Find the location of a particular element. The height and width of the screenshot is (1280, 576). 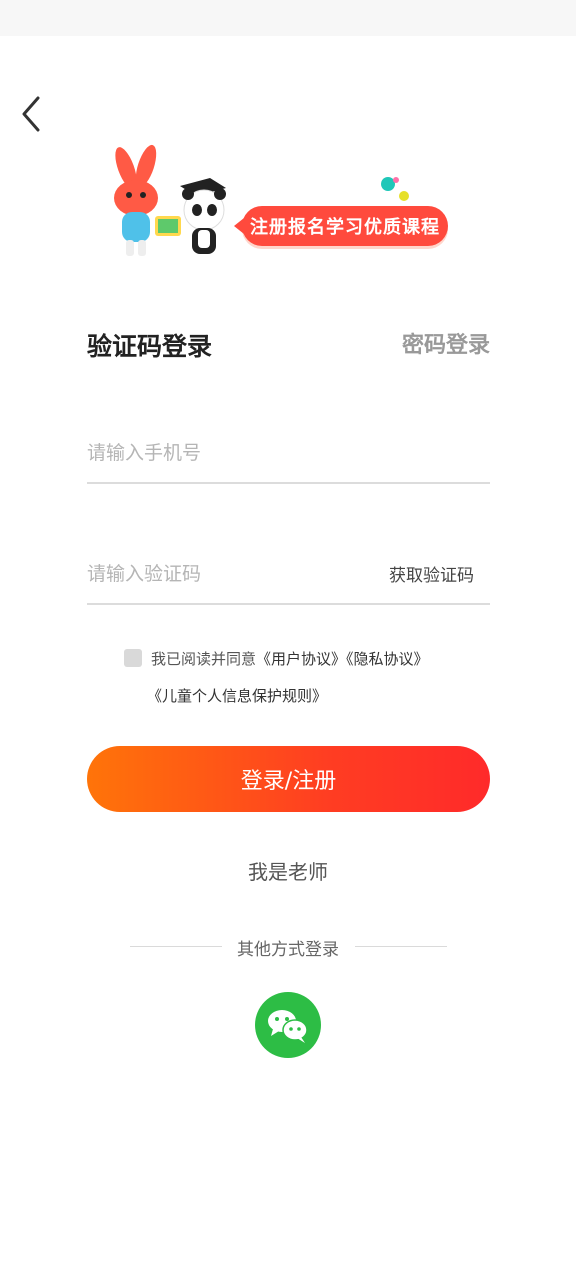

divider-right is located at coordinates (401, 946).